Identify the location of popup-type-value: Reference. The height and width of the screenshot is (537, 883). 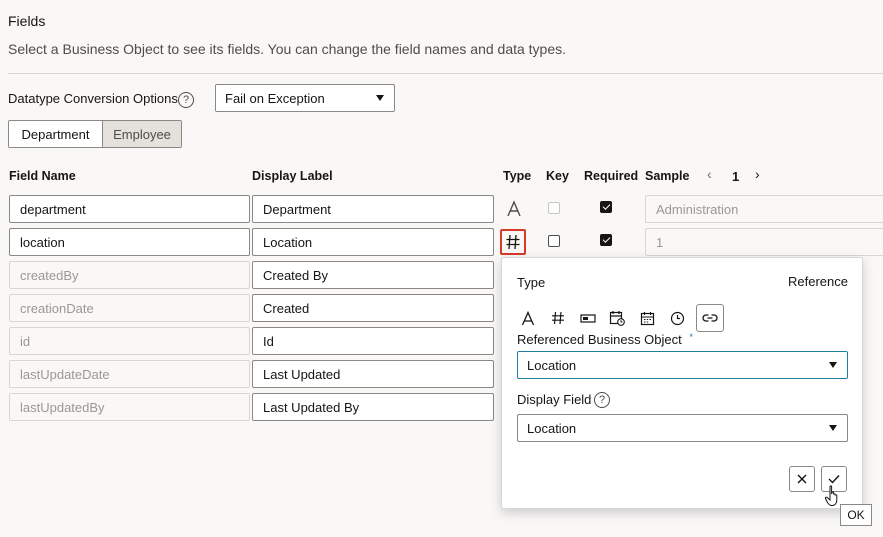
(818, 281).